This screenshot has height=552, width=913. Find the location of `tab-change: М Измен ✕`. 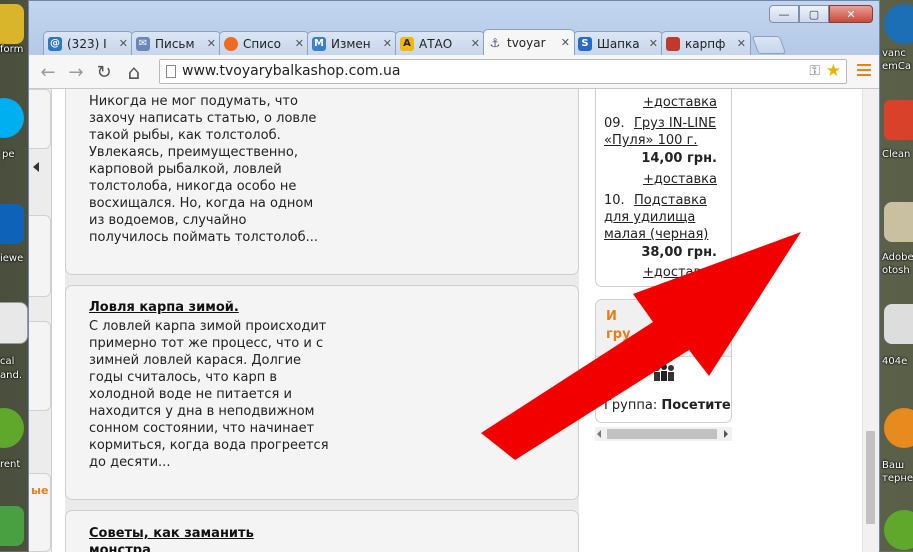

tab-change: М Измен ✕ is located at coordinates (352, 43).